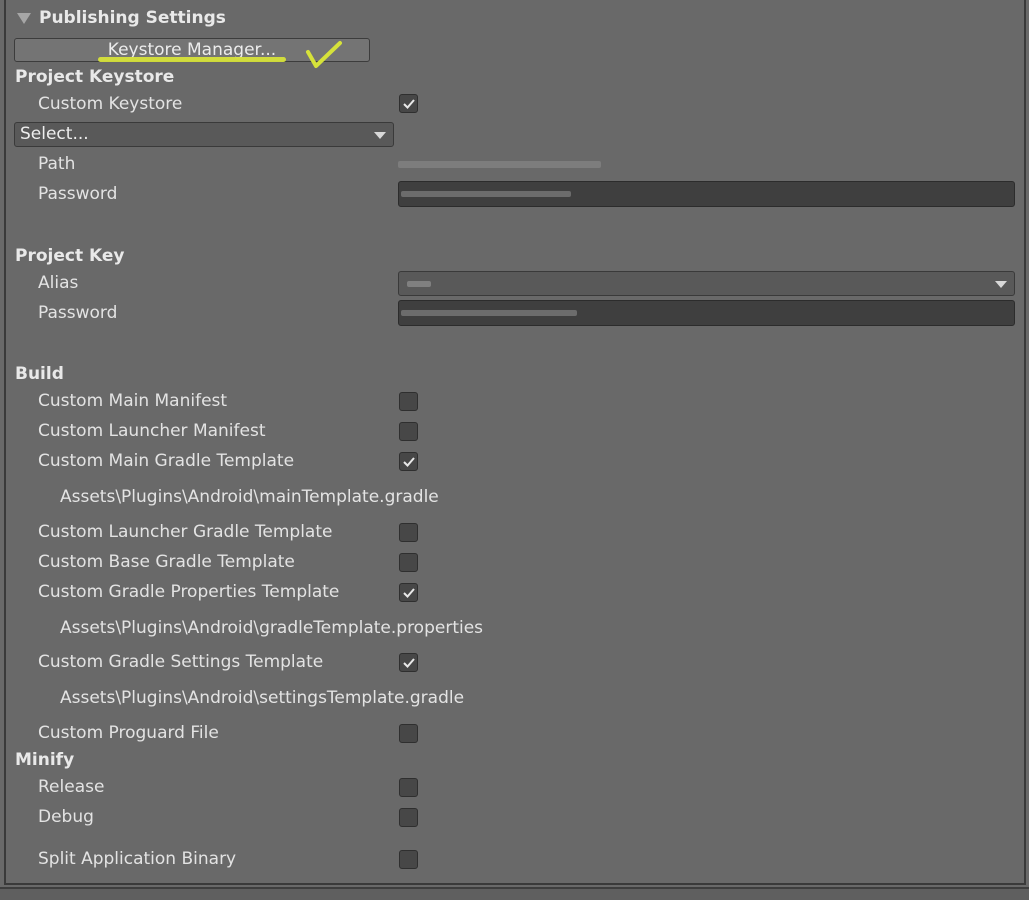  I want to click on custom-main-manifest-label: Custom Main Manifest, so click(133, 401).